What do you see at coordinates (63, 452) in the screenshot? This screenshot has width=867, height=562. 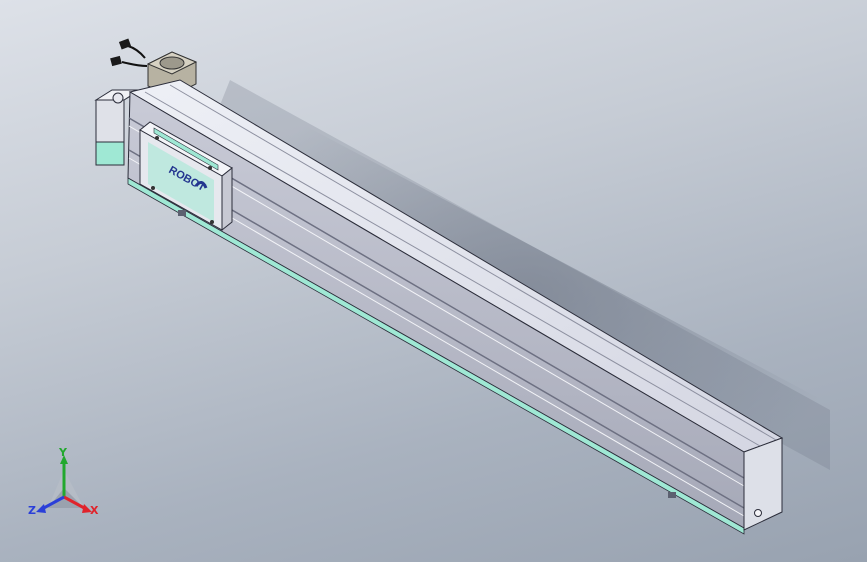 I see `y-axis-label: Y` at bounding box center [63, 452].